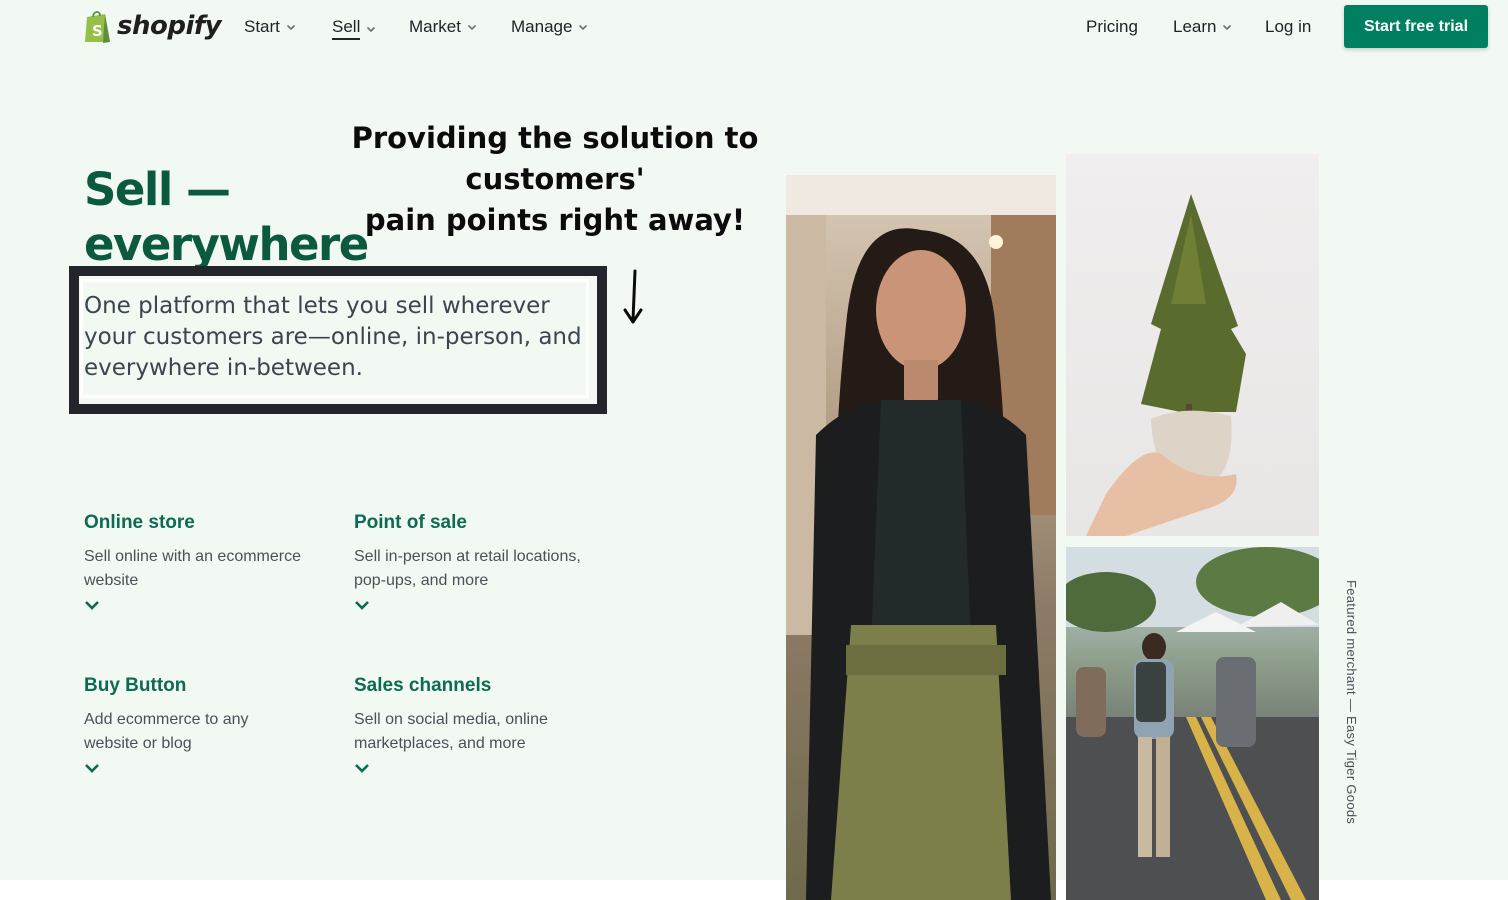  What do you see at coordinates (464, 686) in the screenshot?
I see `feature-title: Sales channels` at bounding box center [464, 686].